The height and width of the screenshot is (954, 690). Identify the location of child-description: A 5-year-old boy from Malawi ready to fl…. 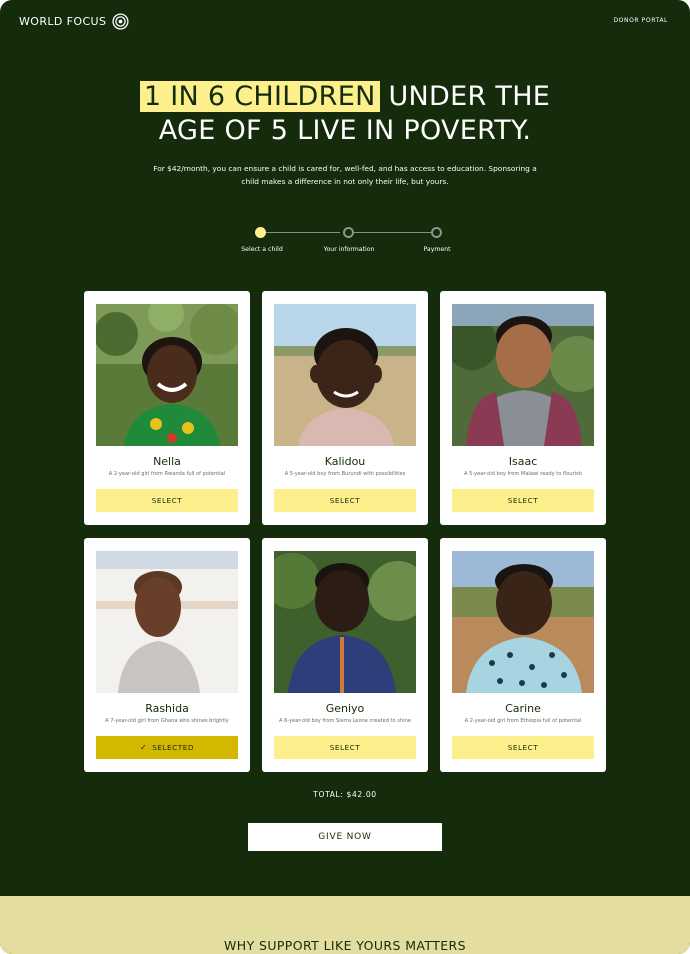
(523, 474).